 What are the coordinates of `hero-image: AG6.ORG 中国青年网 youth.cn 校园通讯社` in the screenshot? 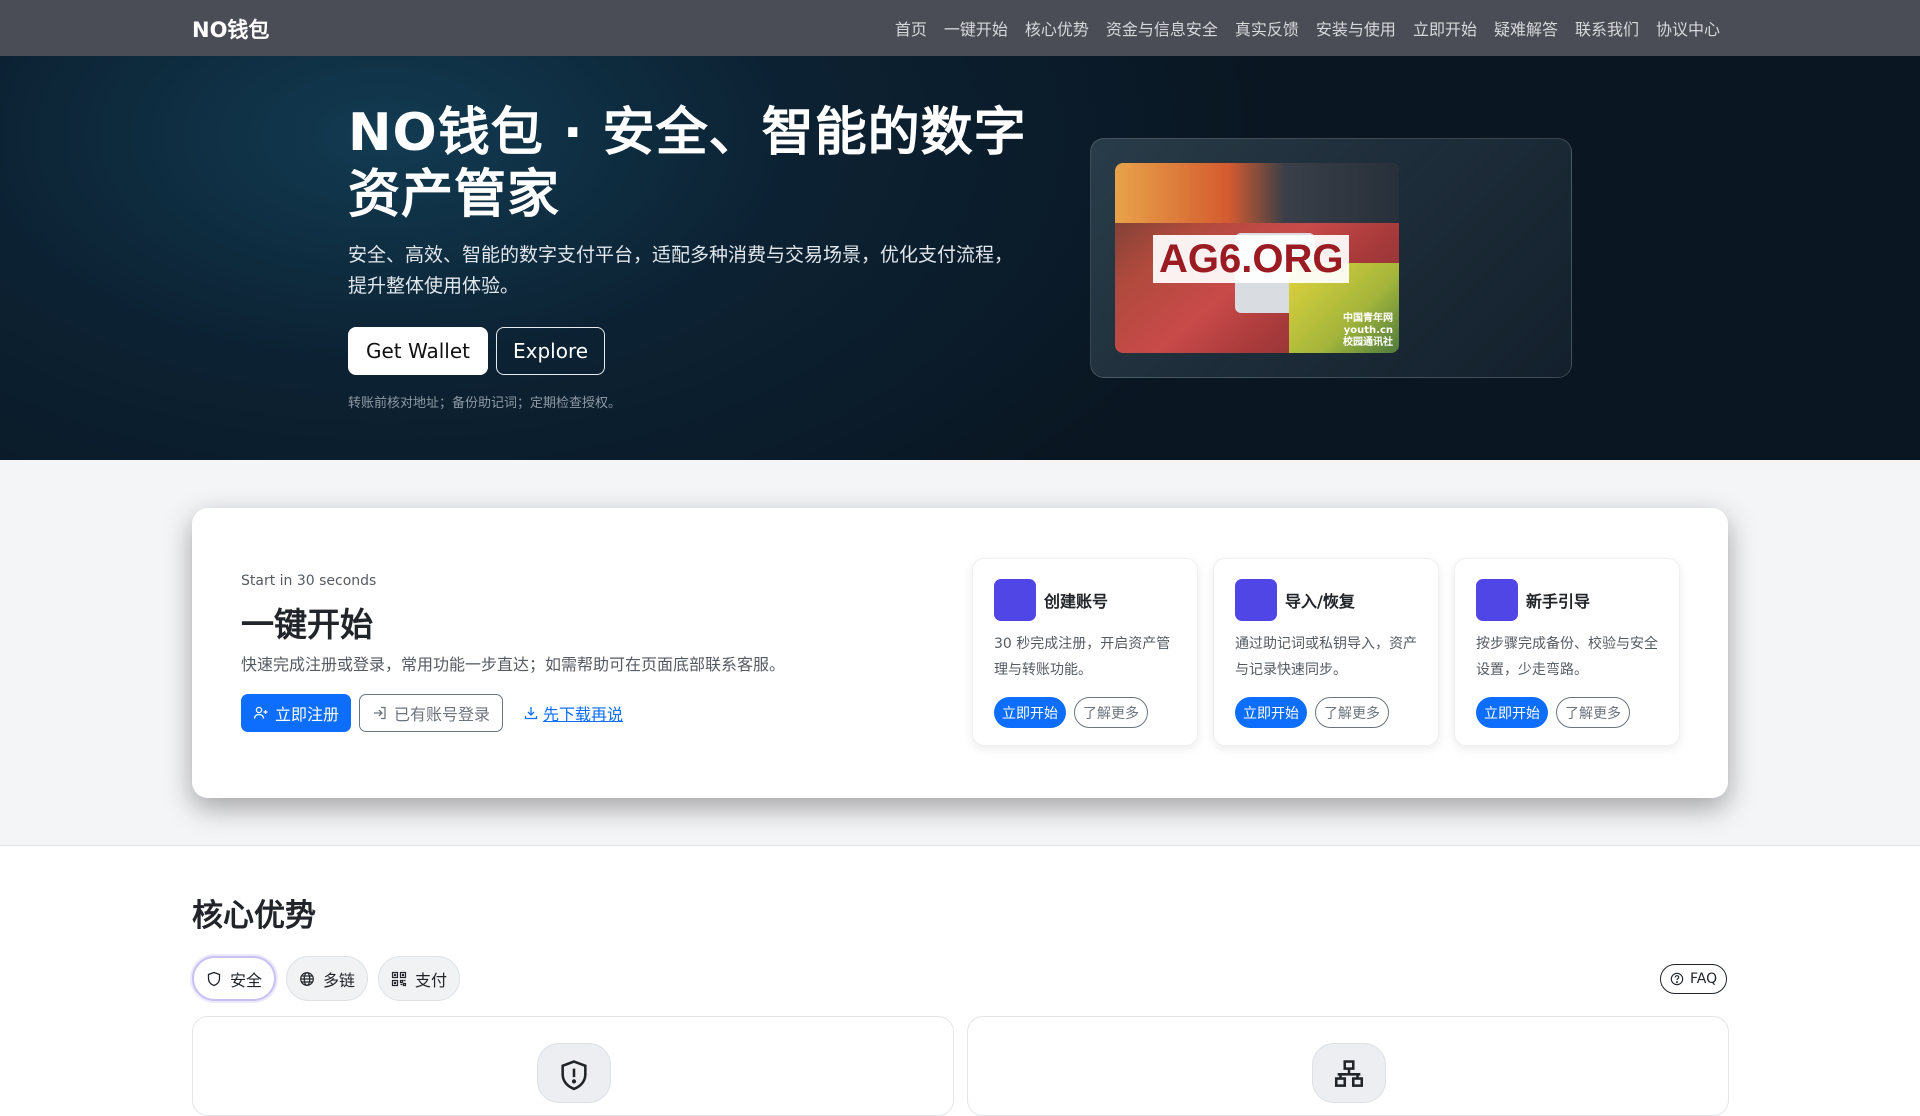 It's located at (1257, 258).